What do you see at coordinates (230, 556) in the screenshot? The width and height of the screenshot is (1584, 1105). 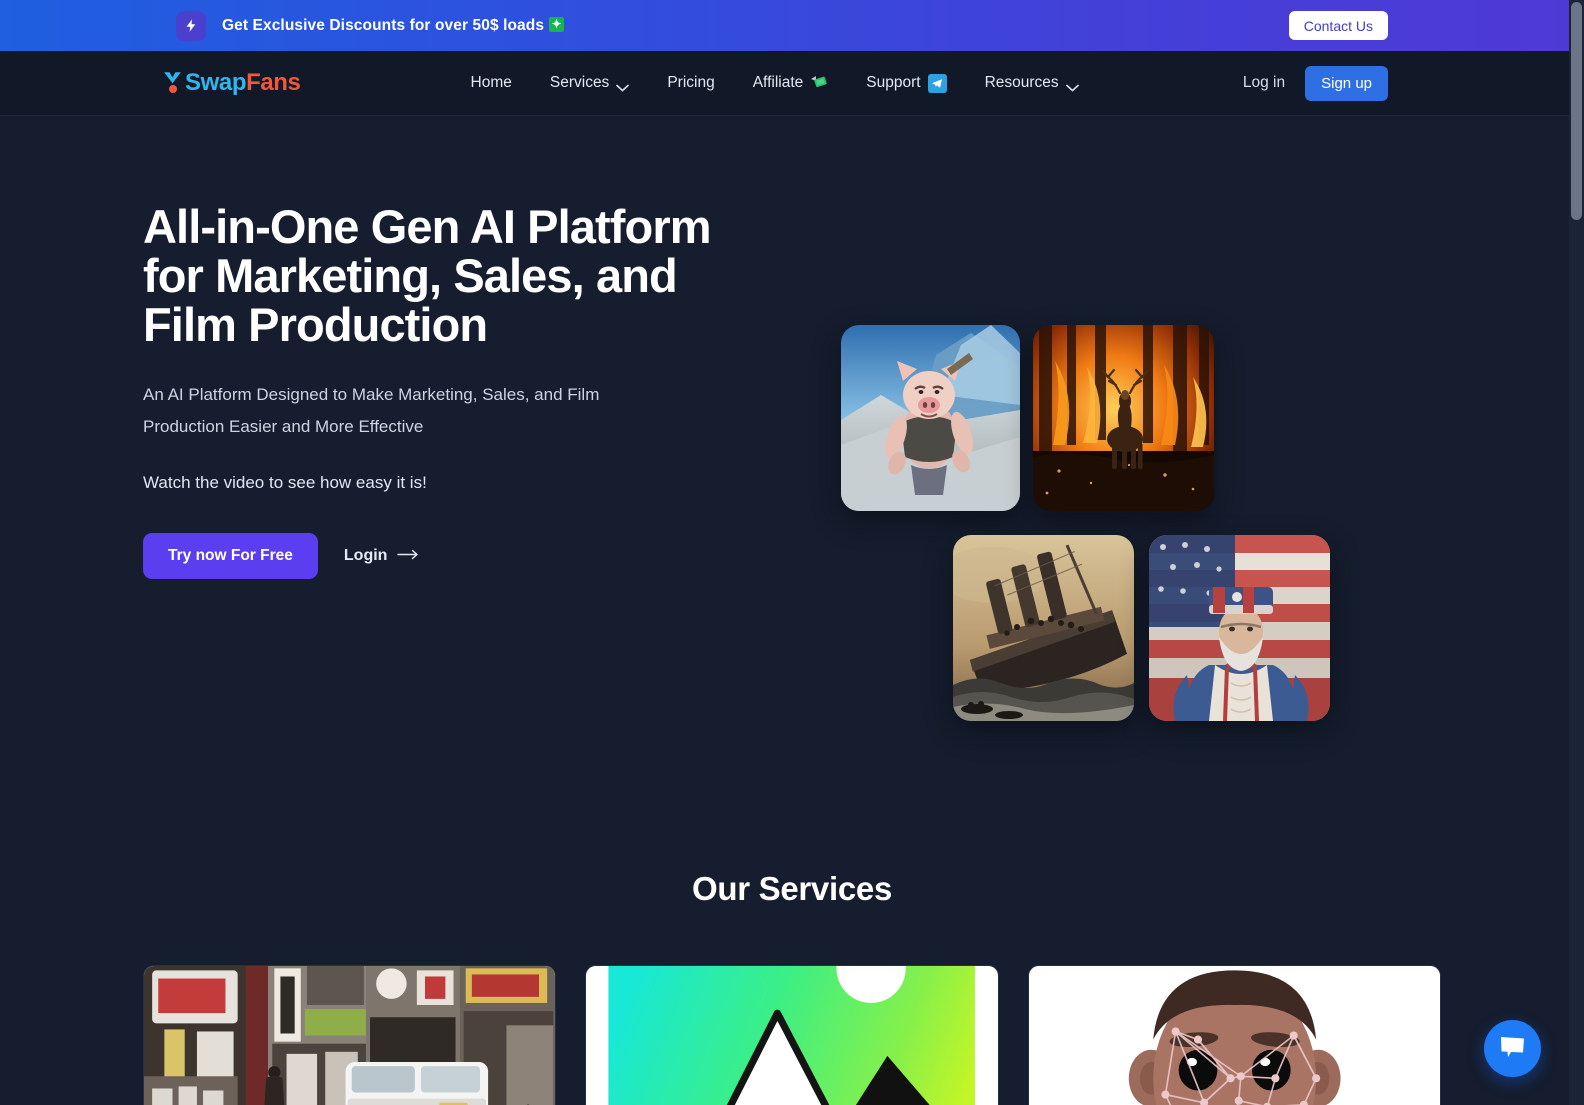 I see `try-now-for-free-button: Try now For Free` at bounding box center [230, 556].